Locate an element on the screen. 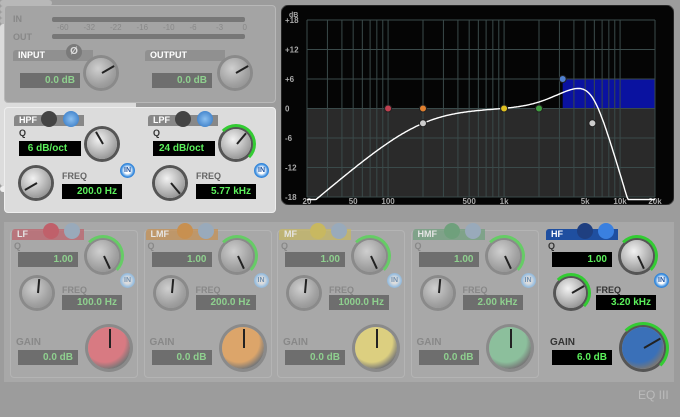 This screenshot has height=417, width=680. lmf-q-knob is located at coordinates (236, 256).